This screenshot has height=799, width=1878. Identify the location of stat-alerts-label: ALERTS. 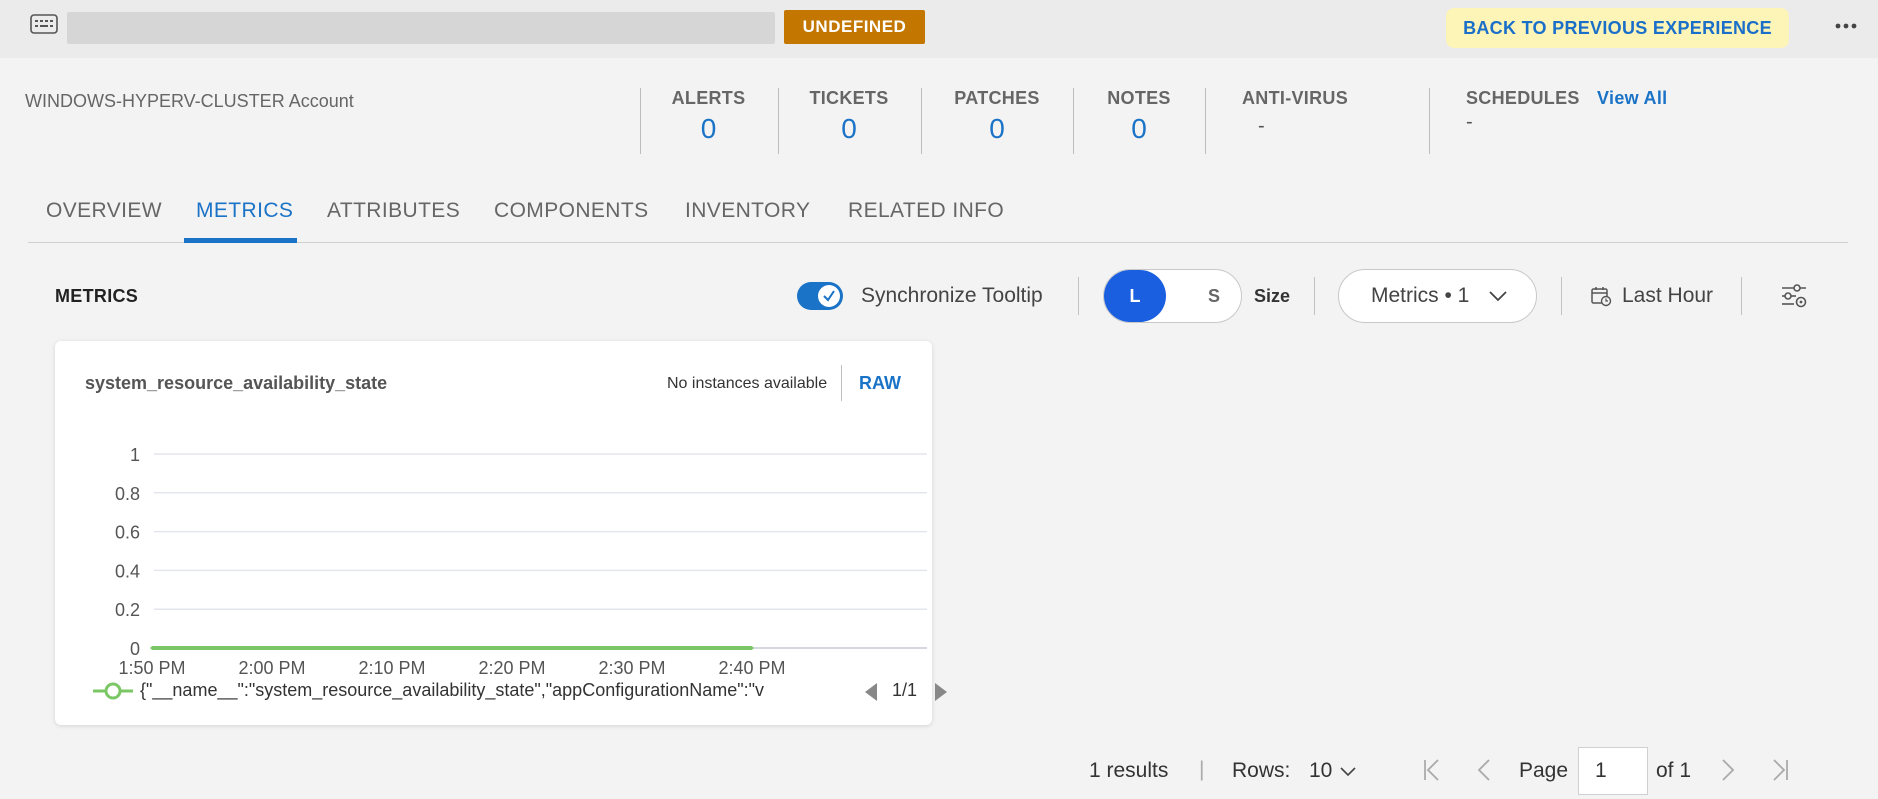
(708, 98).